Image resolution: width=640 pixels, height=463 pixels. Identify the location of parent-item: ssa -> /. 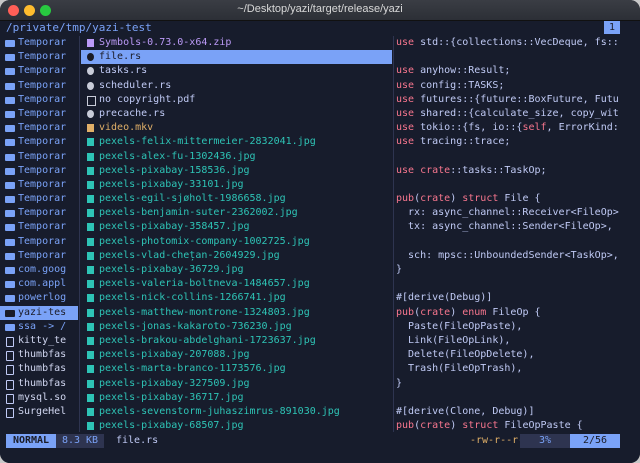
(39, 327).